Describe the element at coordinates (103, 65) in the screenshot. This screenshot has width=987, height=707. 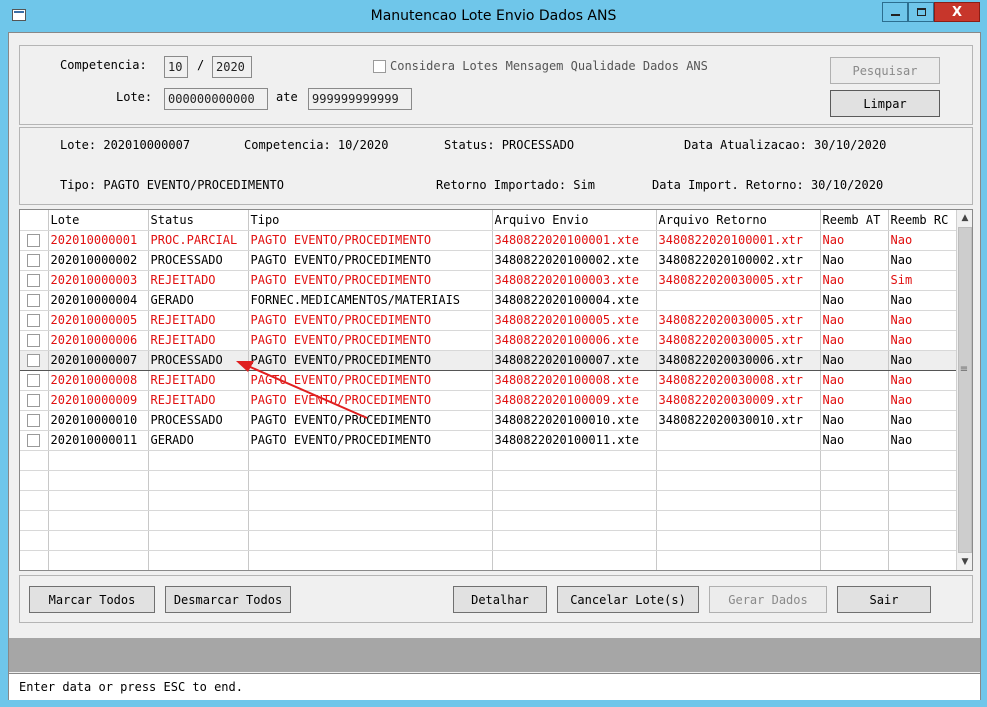
I see `competencia-label: Competencia:` at that location.